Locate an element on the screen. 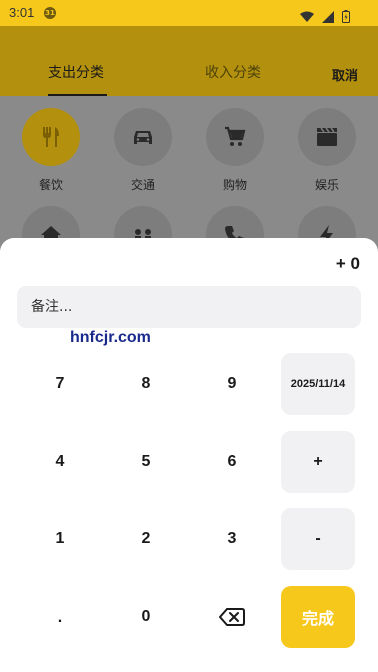 Image resolution: width=378 pixels, height=672 pixels. key-8: 8 is located at coordinates (146, 384).